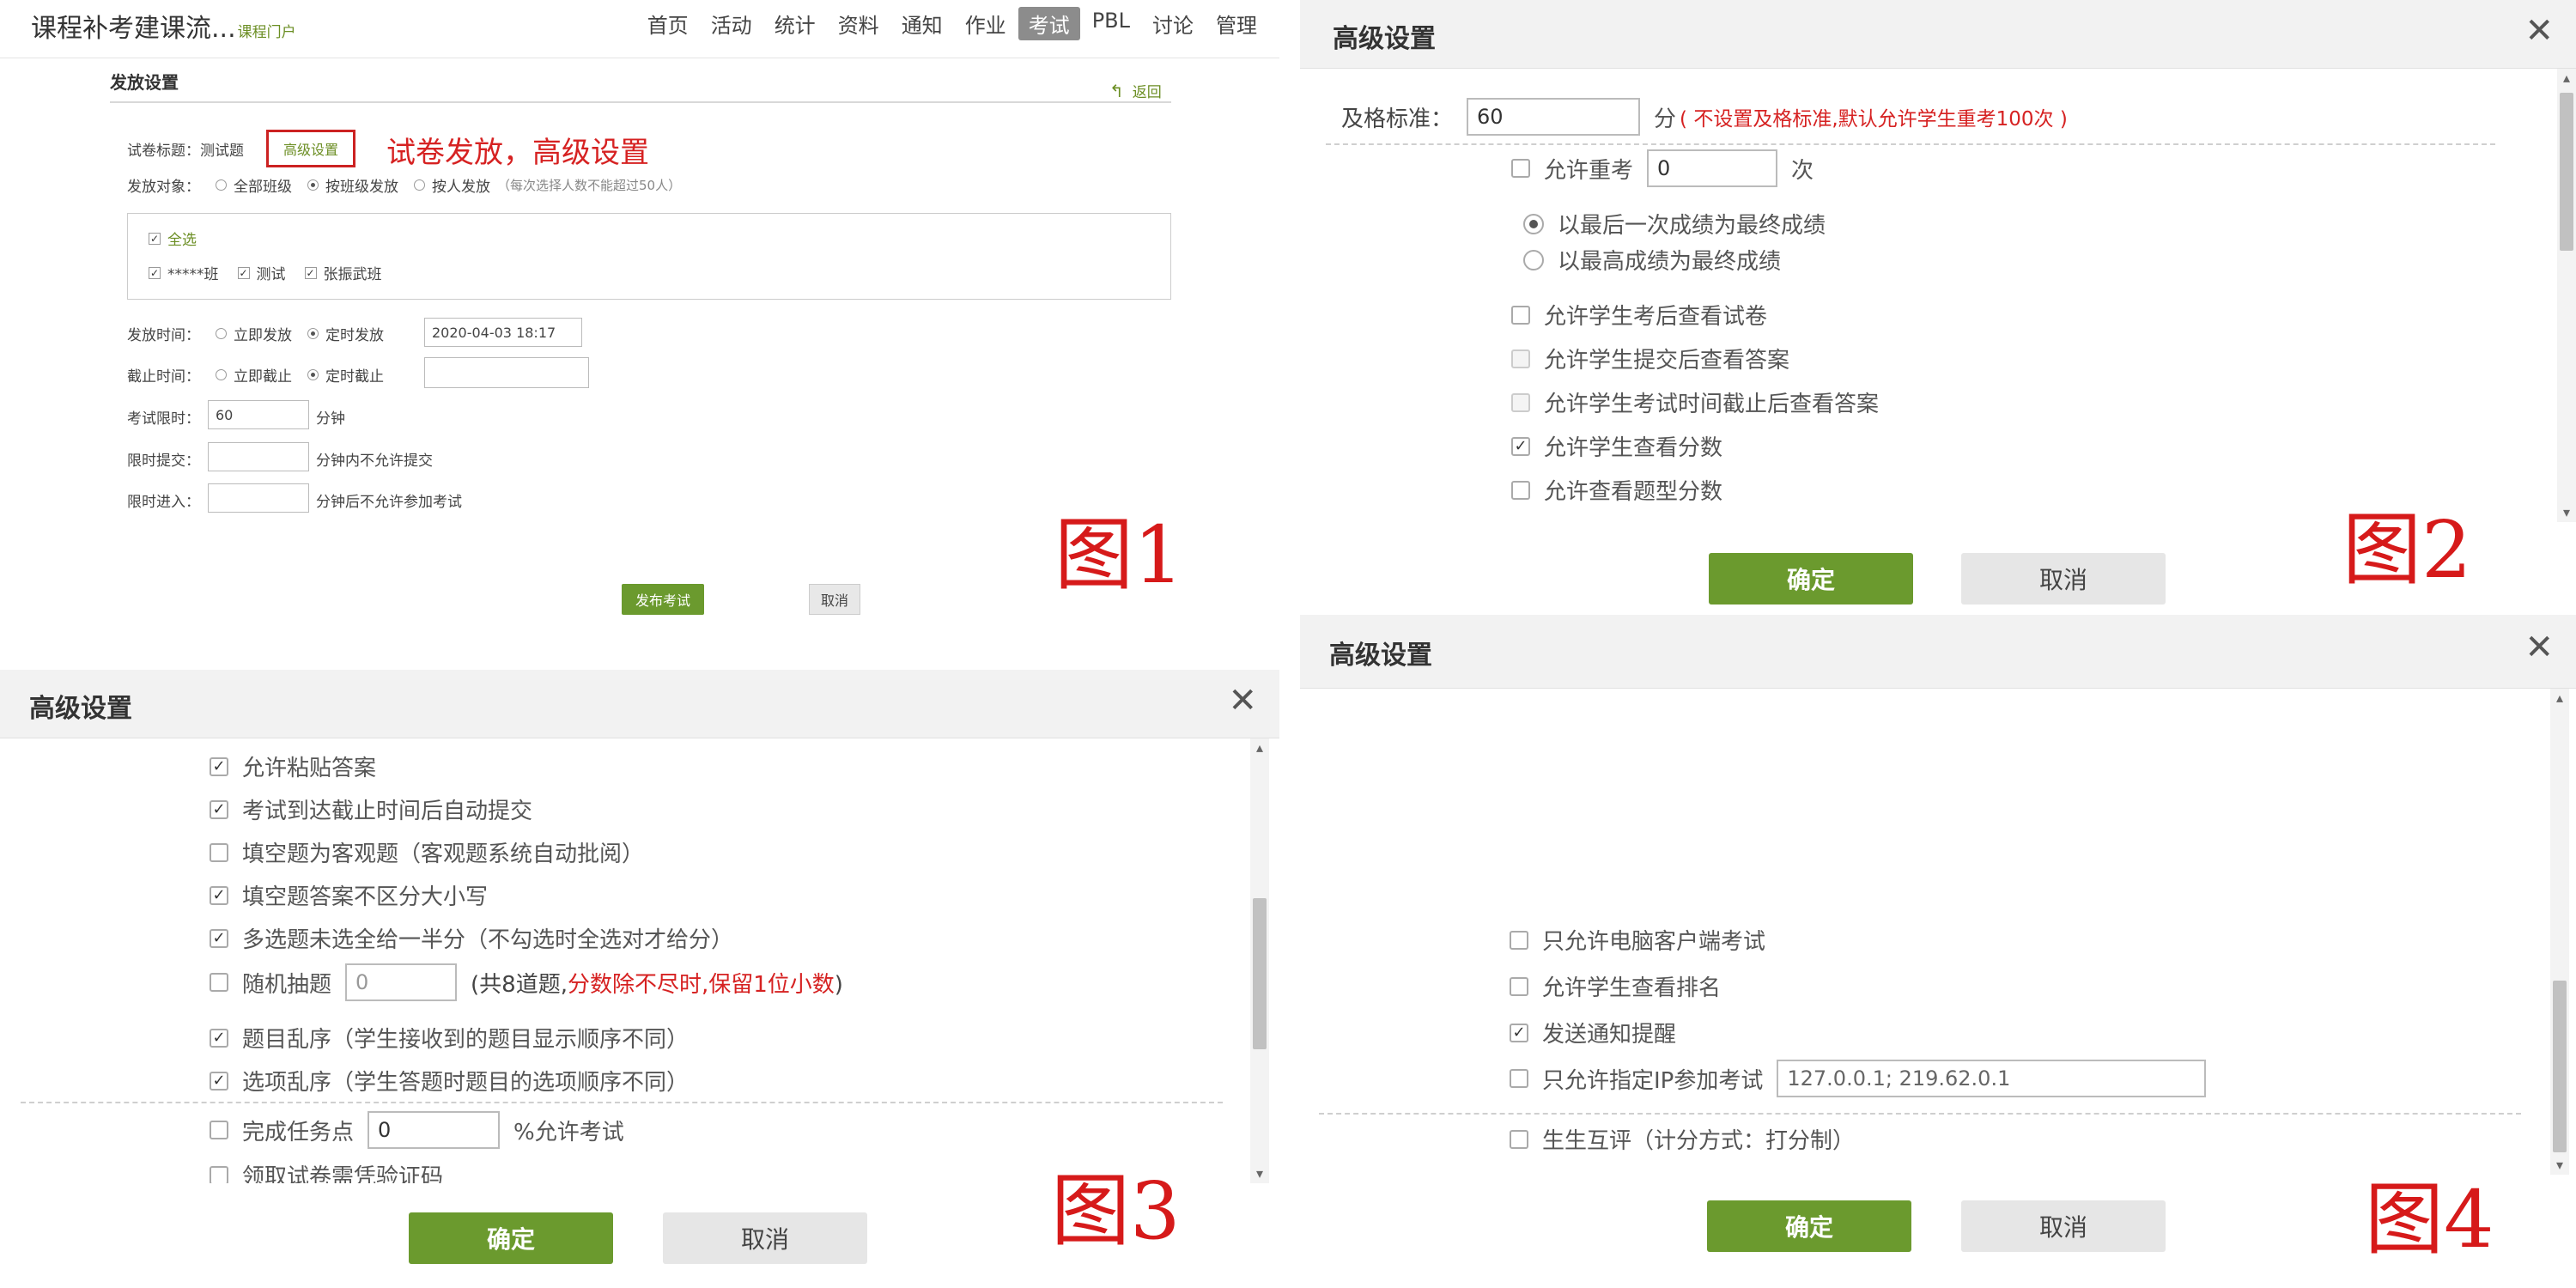 This screenshot has width=2576, height=1288. Describe the element at coordinates (1173, 23) in the screenshot. I see `nav-discussion: 讨论` at that location.